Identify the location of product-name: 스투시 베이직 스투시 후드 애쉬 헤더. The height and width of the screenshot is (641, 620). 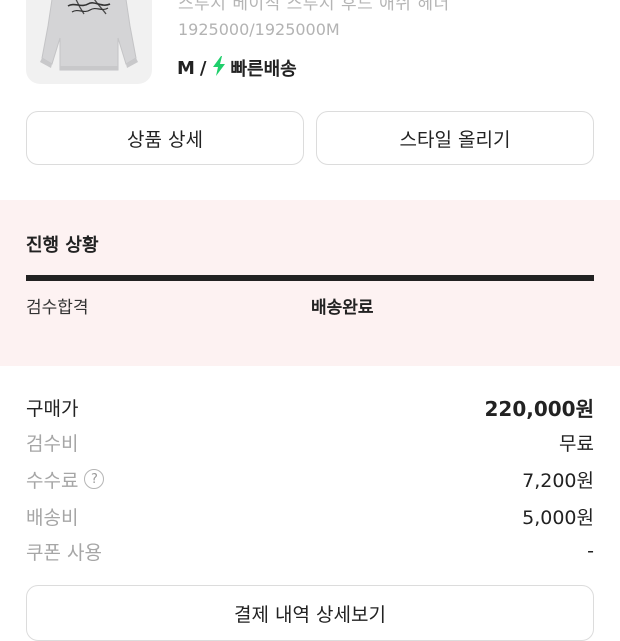
(314, 7).